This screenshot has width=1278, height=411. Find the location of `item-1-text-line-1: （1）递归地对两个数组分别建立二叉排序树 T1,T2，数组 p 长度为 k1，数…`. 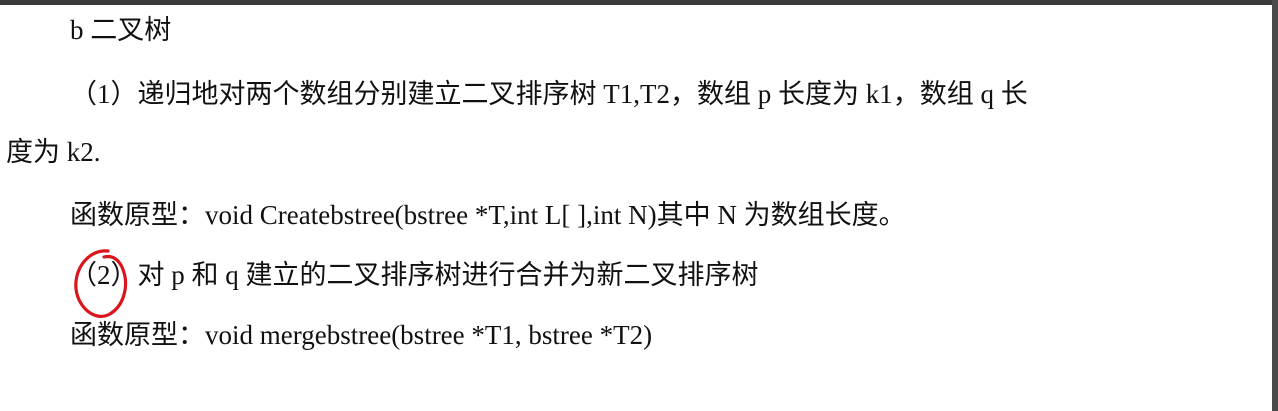

item-1-text-line-1: （1）递归地对两个数组分别建立二叉排序树 T1,T2，数组 p 长度为 k1，数… is located at coordinates (549, 94).